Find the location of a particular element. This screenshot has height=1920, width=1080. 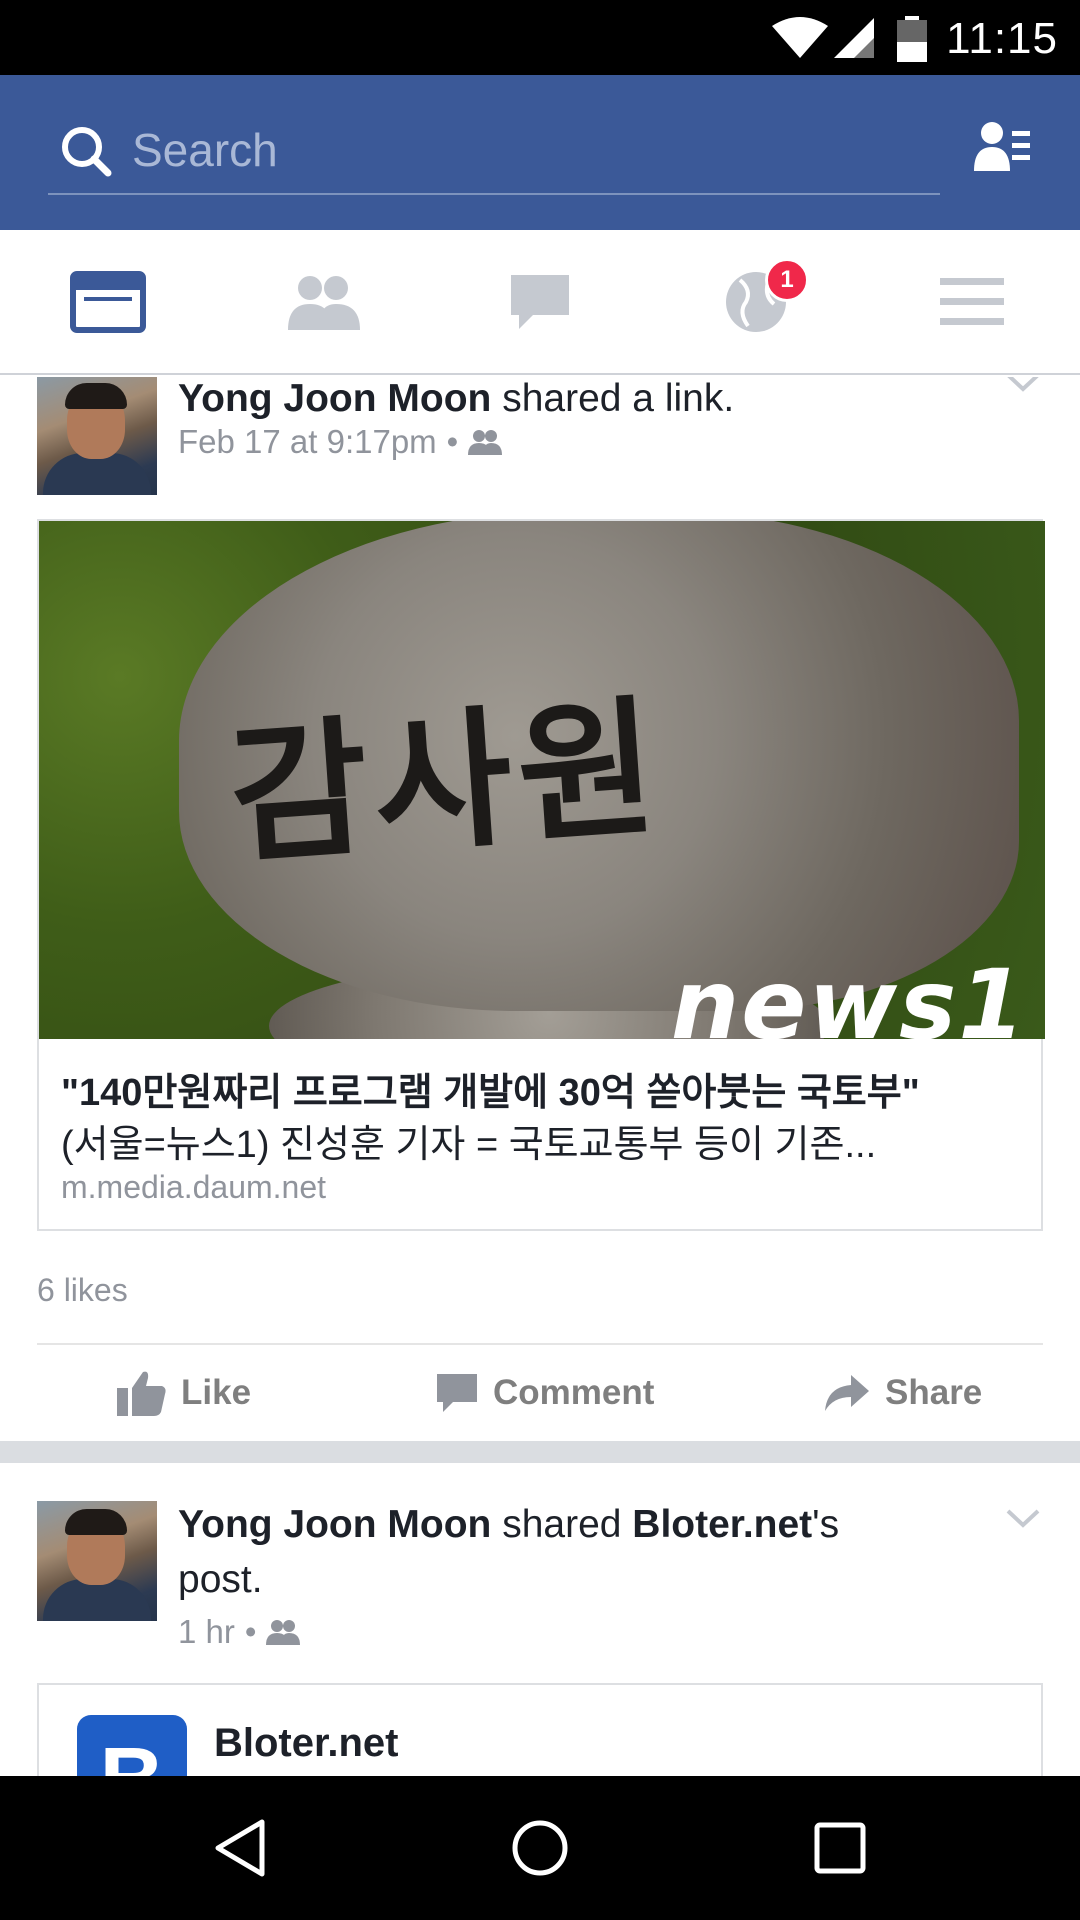

tab-bar is located at coordinates (540, 302).